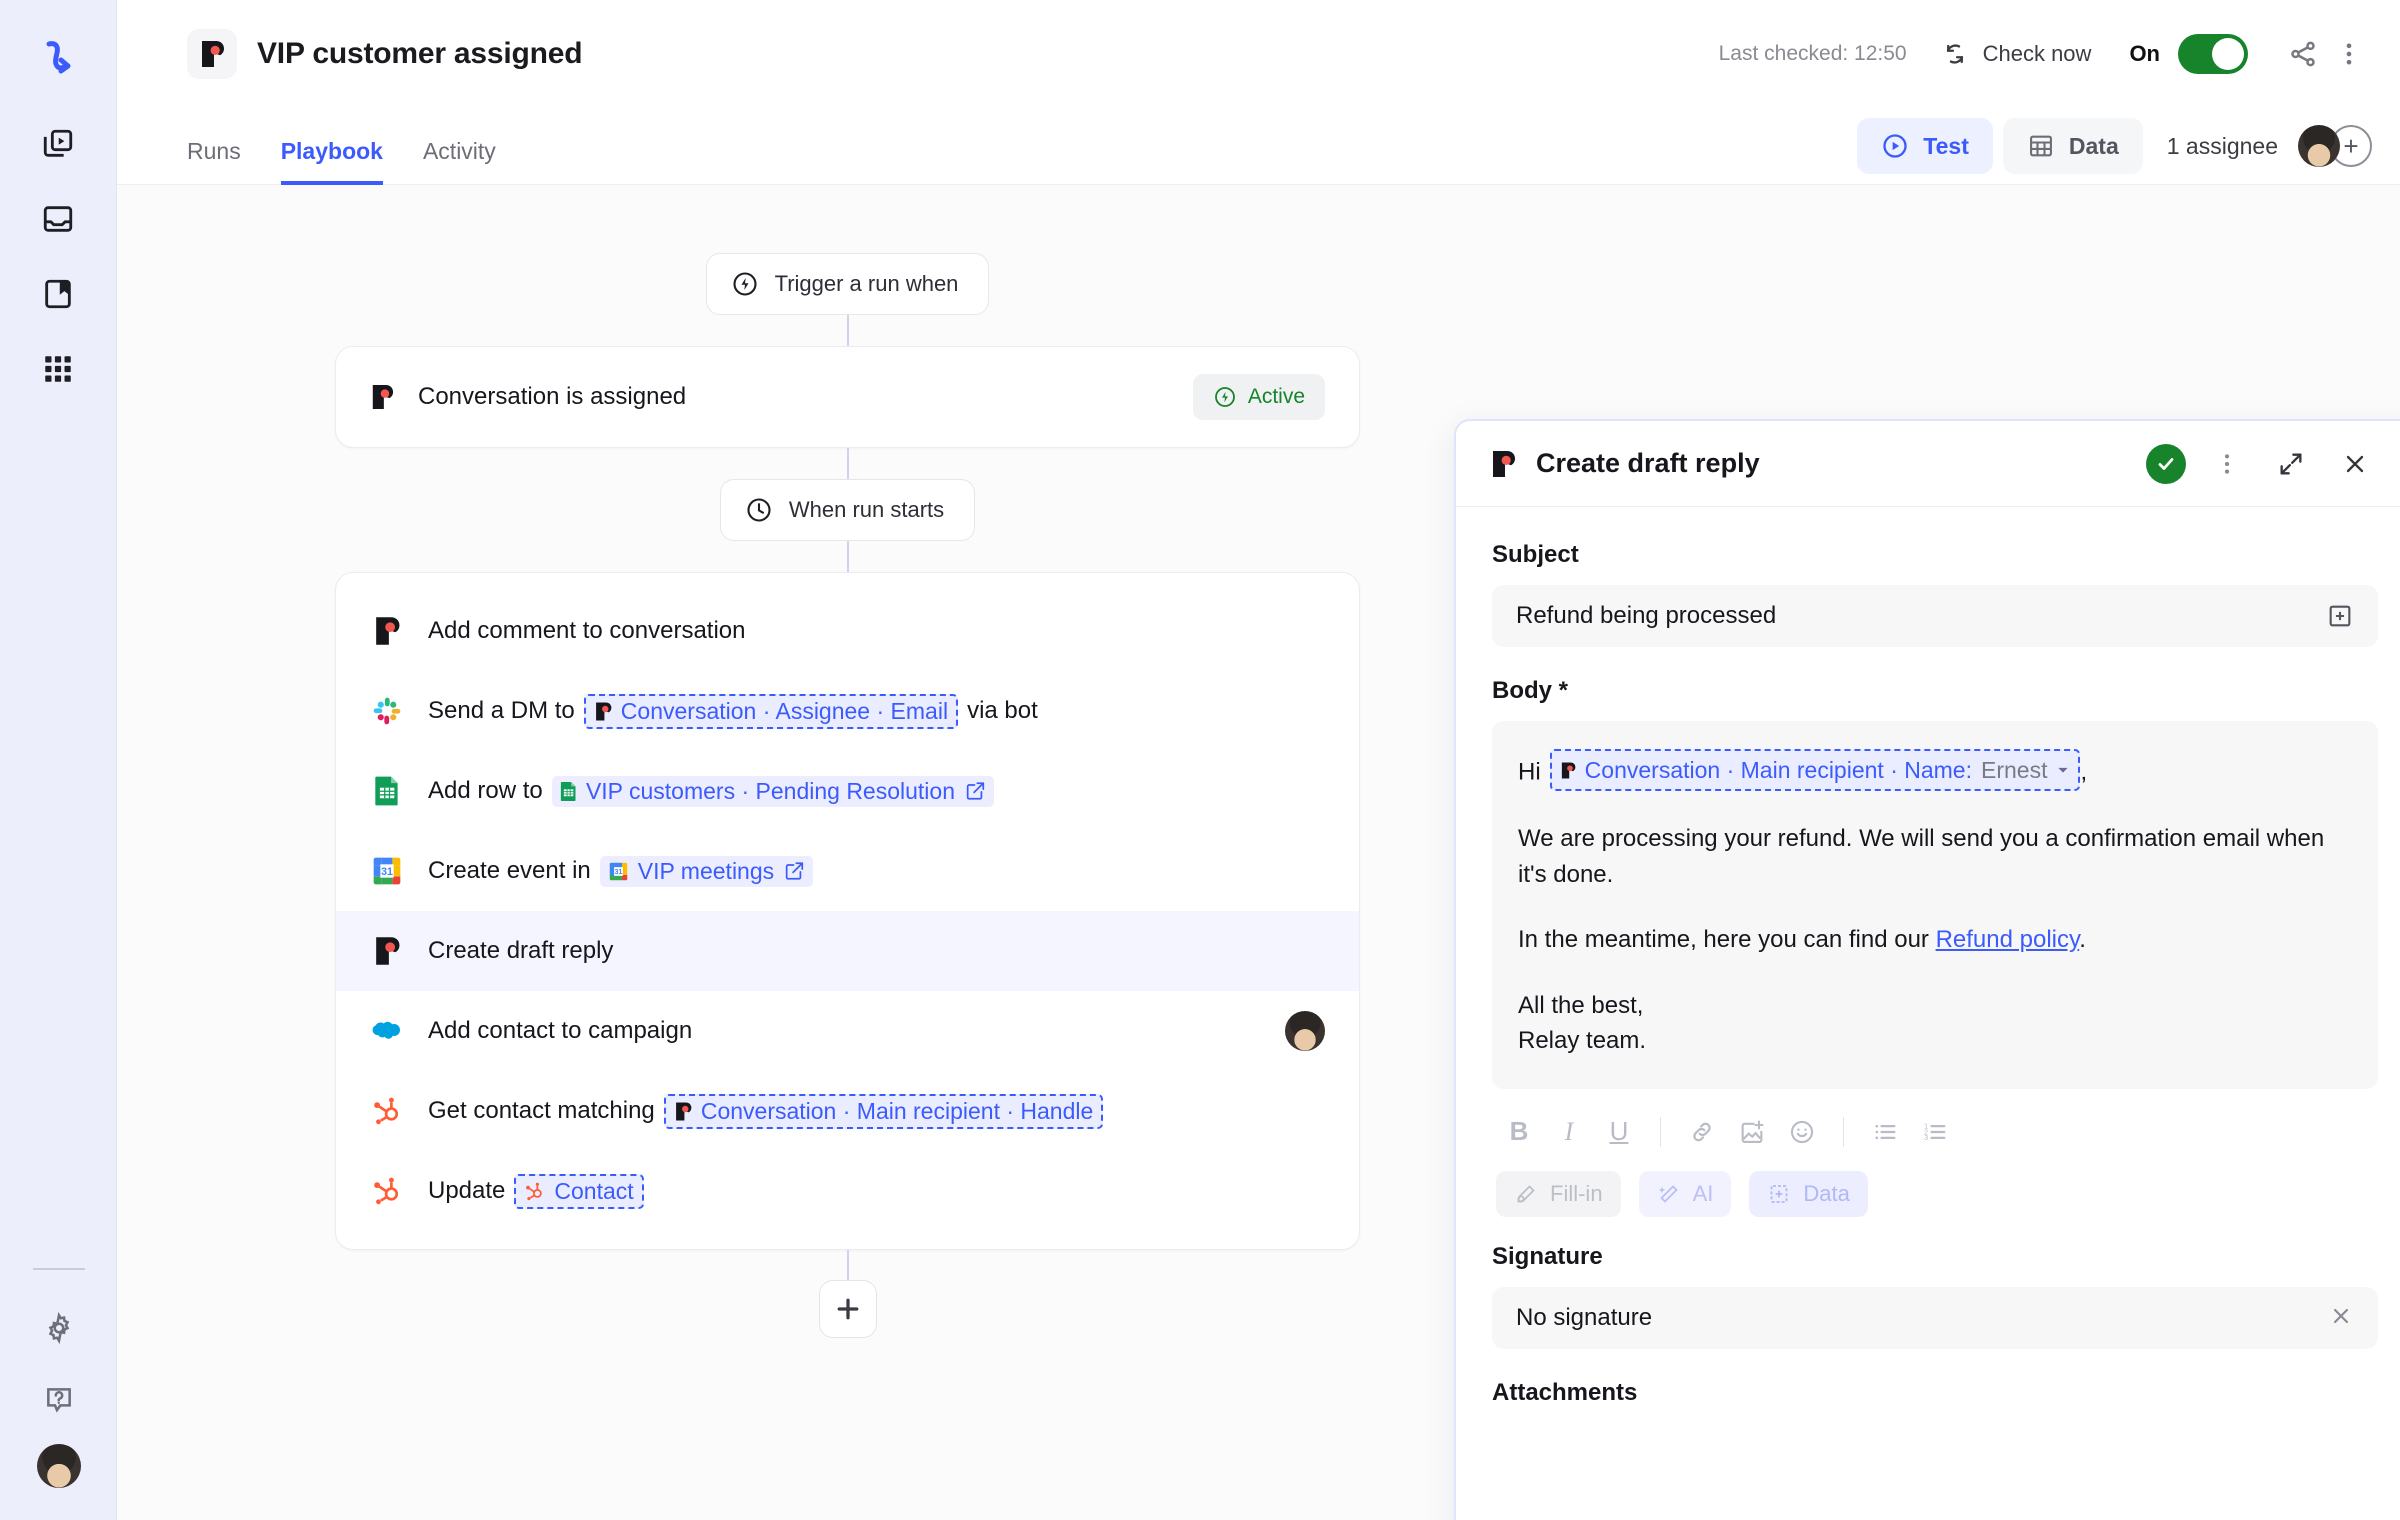  Describe the element at coordinates (2303, 54) in the screenshot. I see `share-icon` at that location.